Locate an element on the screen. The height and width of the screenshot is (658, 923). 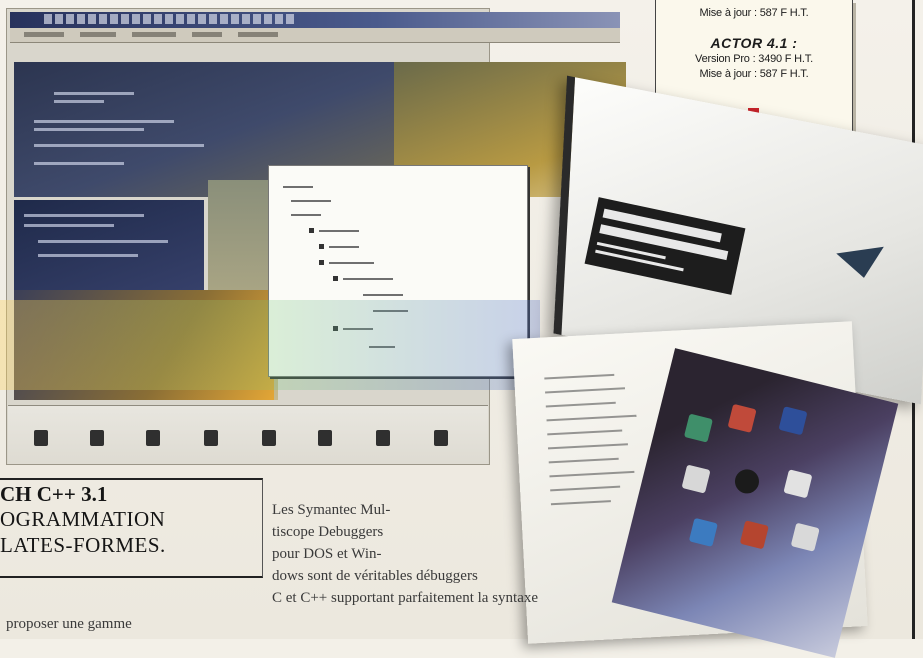
window-menu-bar is located at coordinates (315, 35).